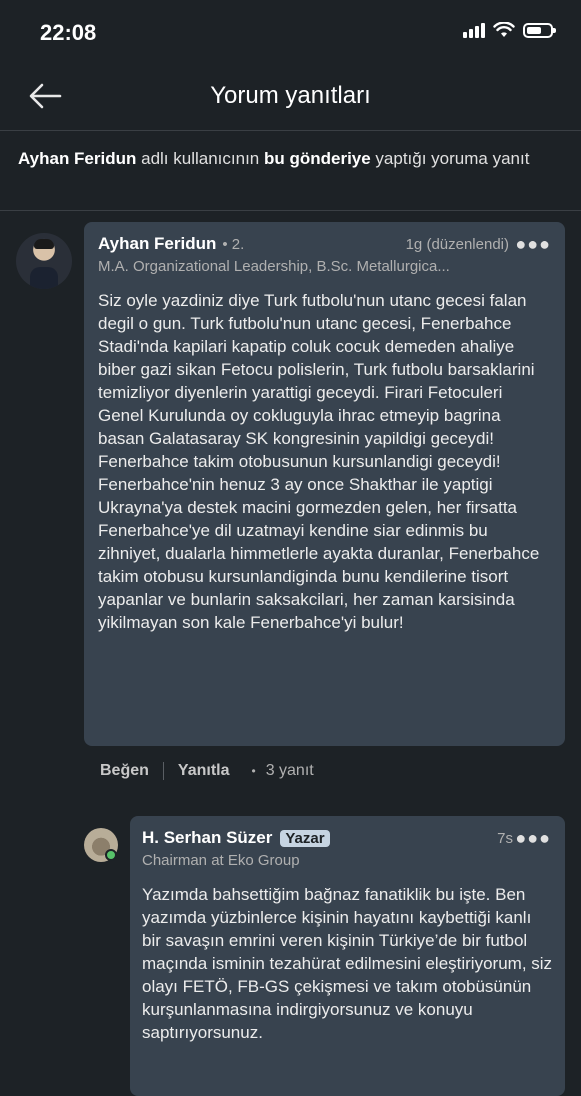 The width and height of the screenshot is (581, 1096). I want to click on context-text-1: adlı kullanıcının, so click(200, 158).